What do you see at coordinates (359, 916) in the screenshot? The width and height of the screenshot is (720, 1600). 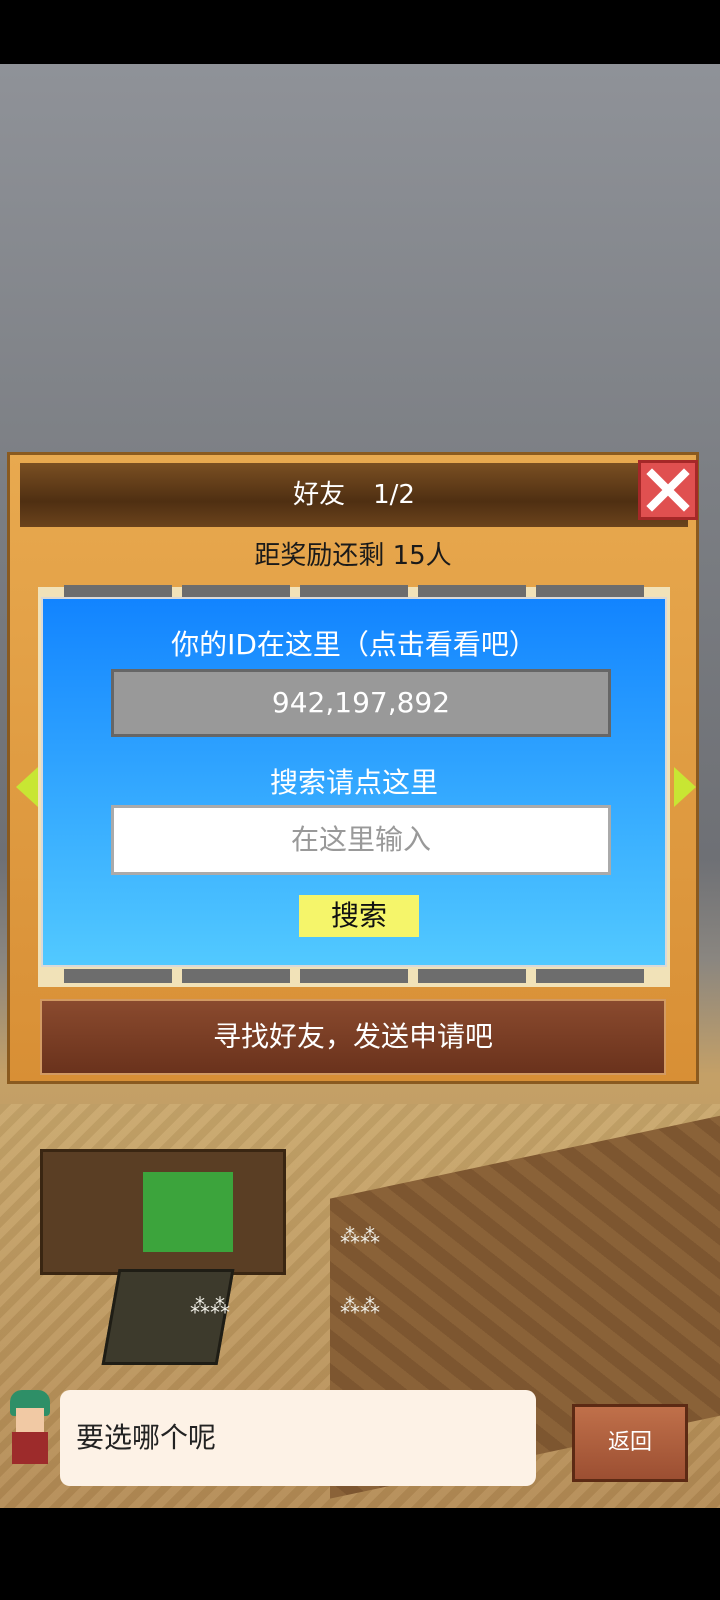 I see `search-button: 搜索` at bounding box center [359, 916].